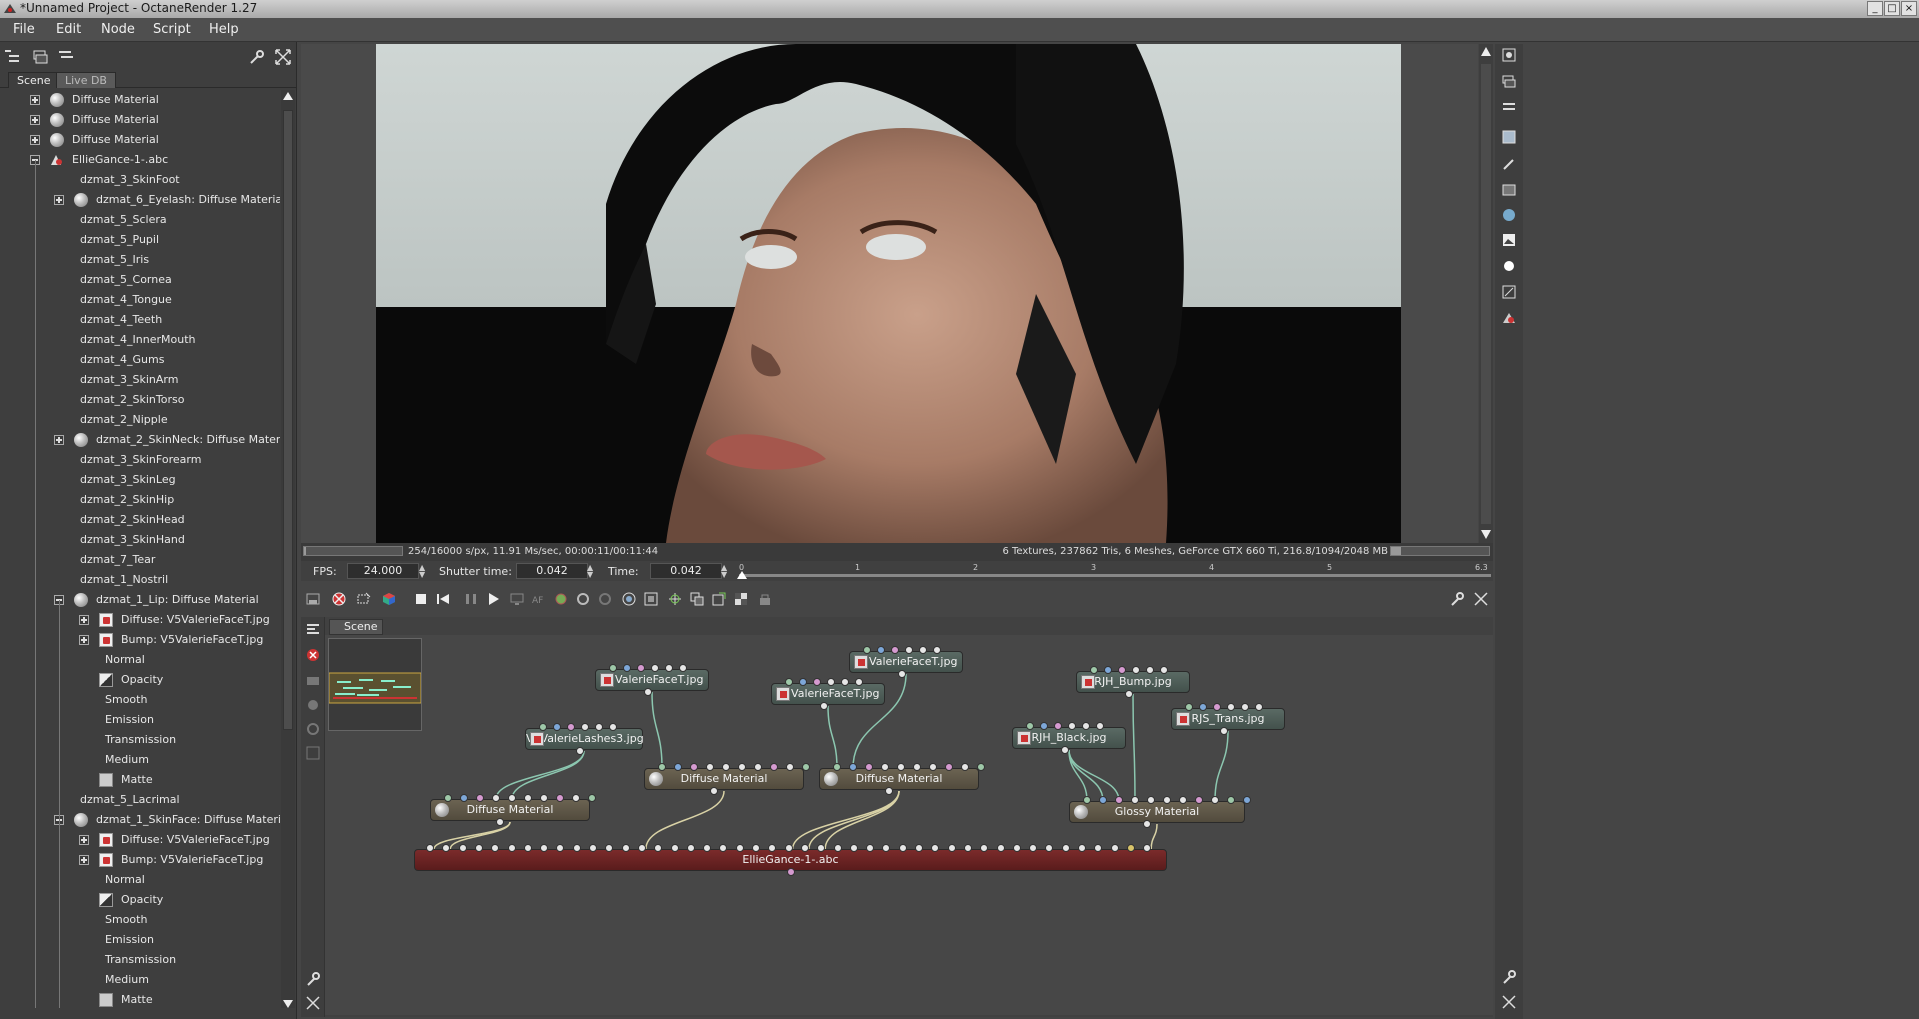 The image size is (1919, 1019). Describe the element at coordinates (140, 160) in the screenshot. I see `tree-item: EllieGance-1-.abc` at that location.